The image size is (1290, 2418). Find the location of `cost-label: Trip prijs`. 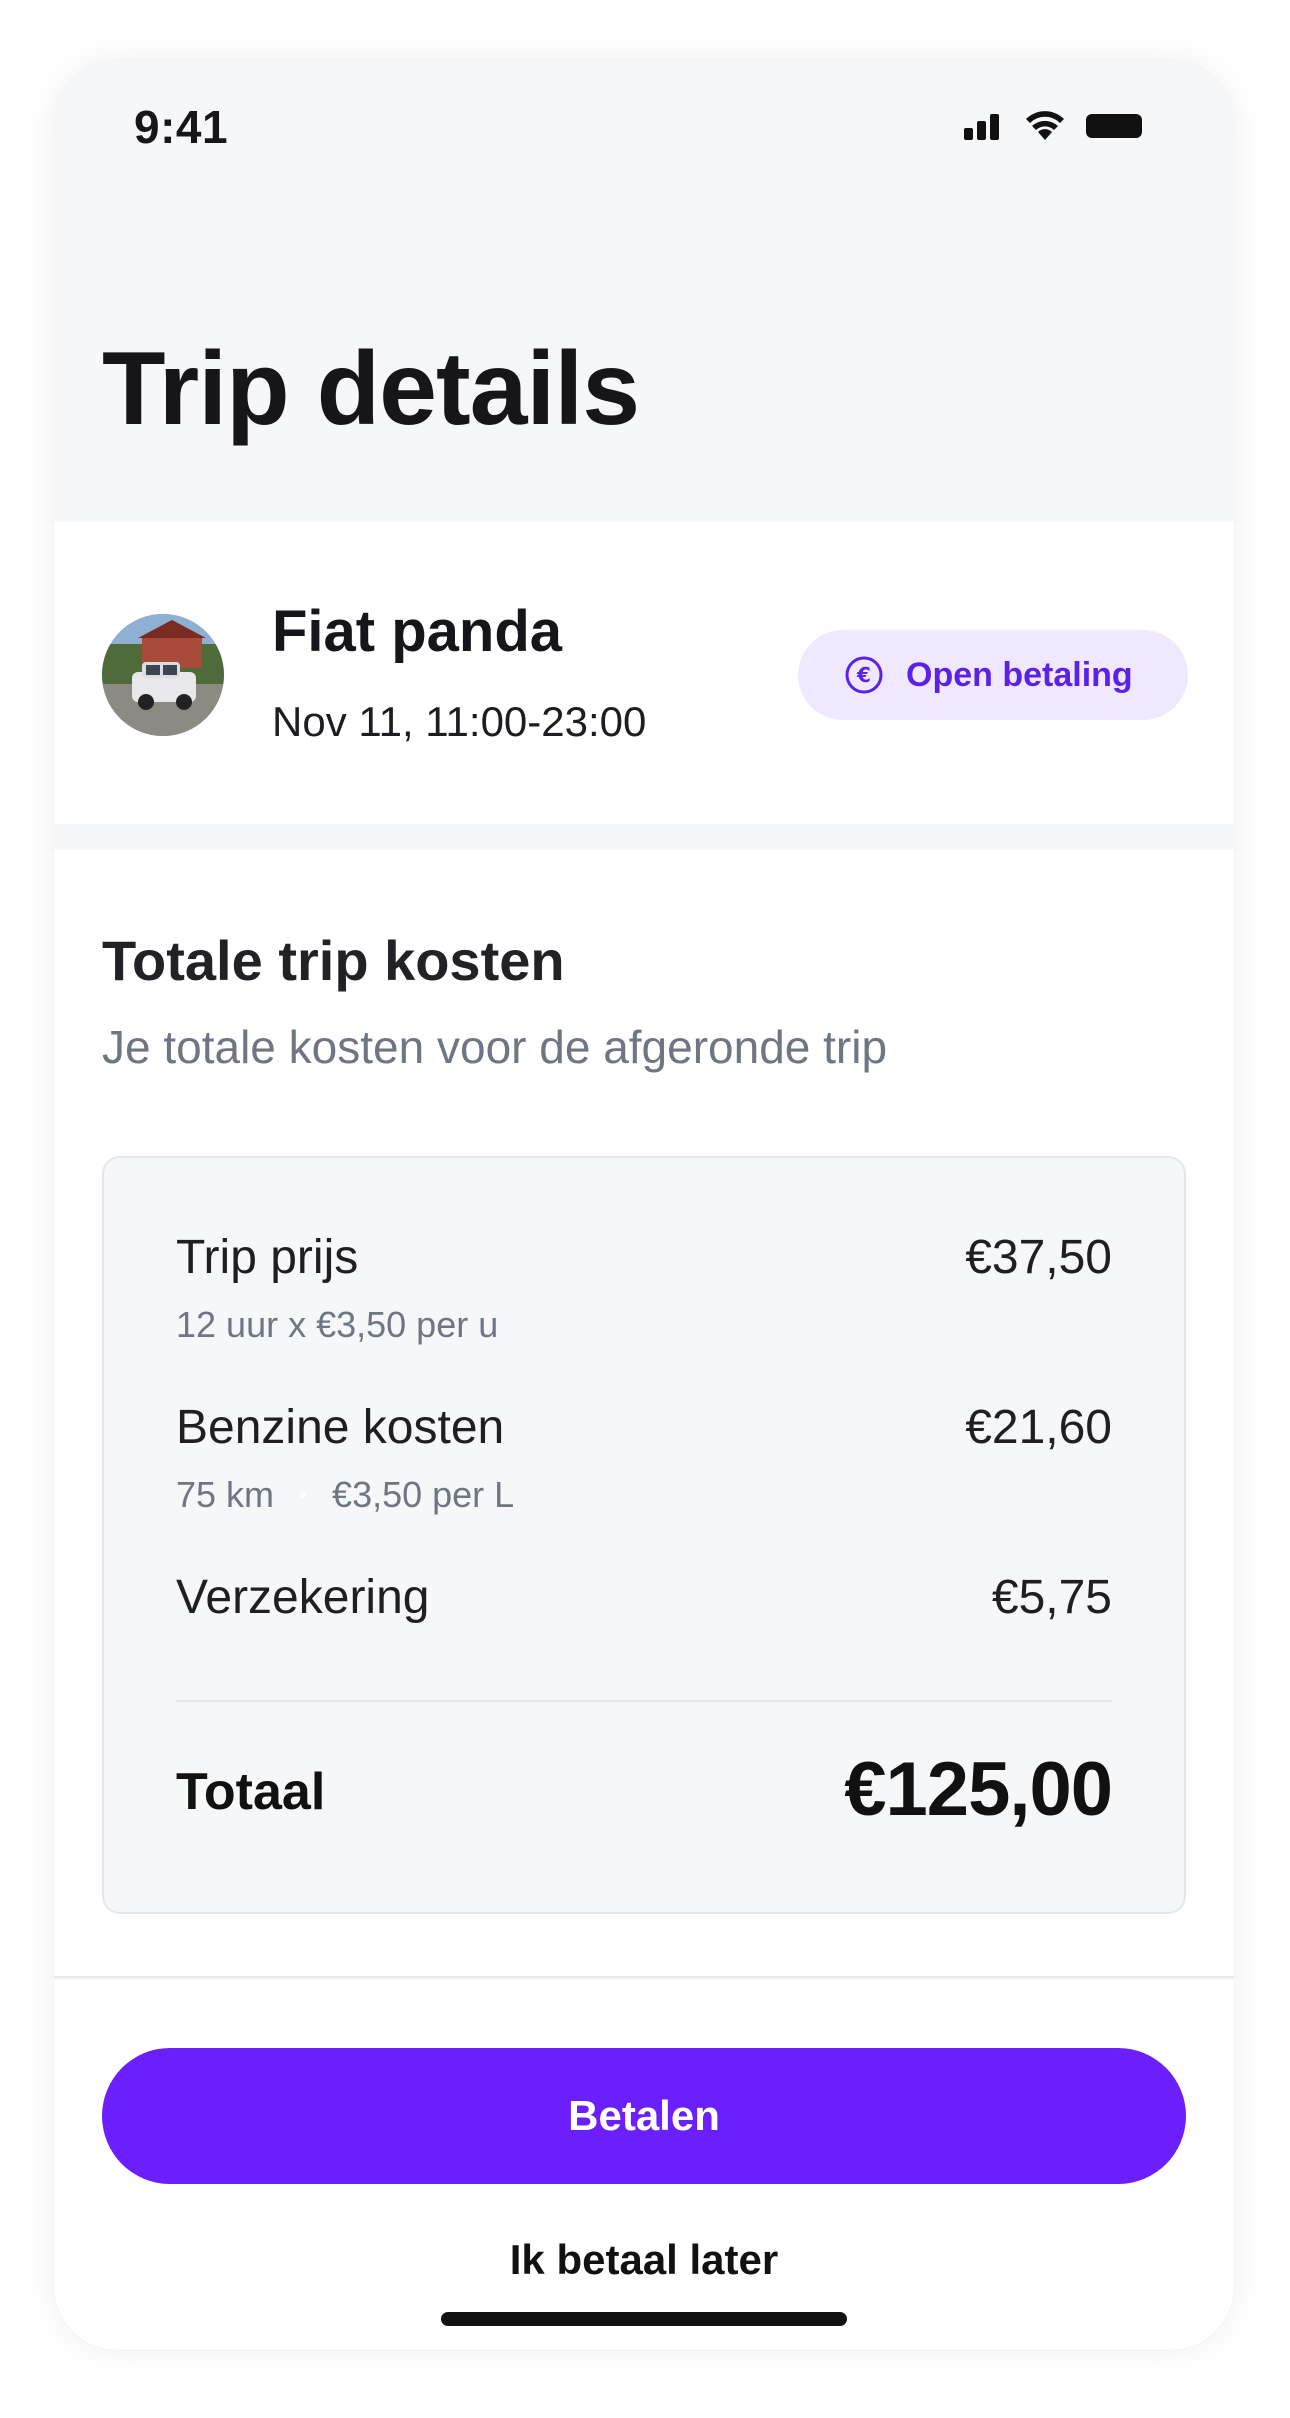

cost-label: Trip prijs is located at coordinates (267, 1257).